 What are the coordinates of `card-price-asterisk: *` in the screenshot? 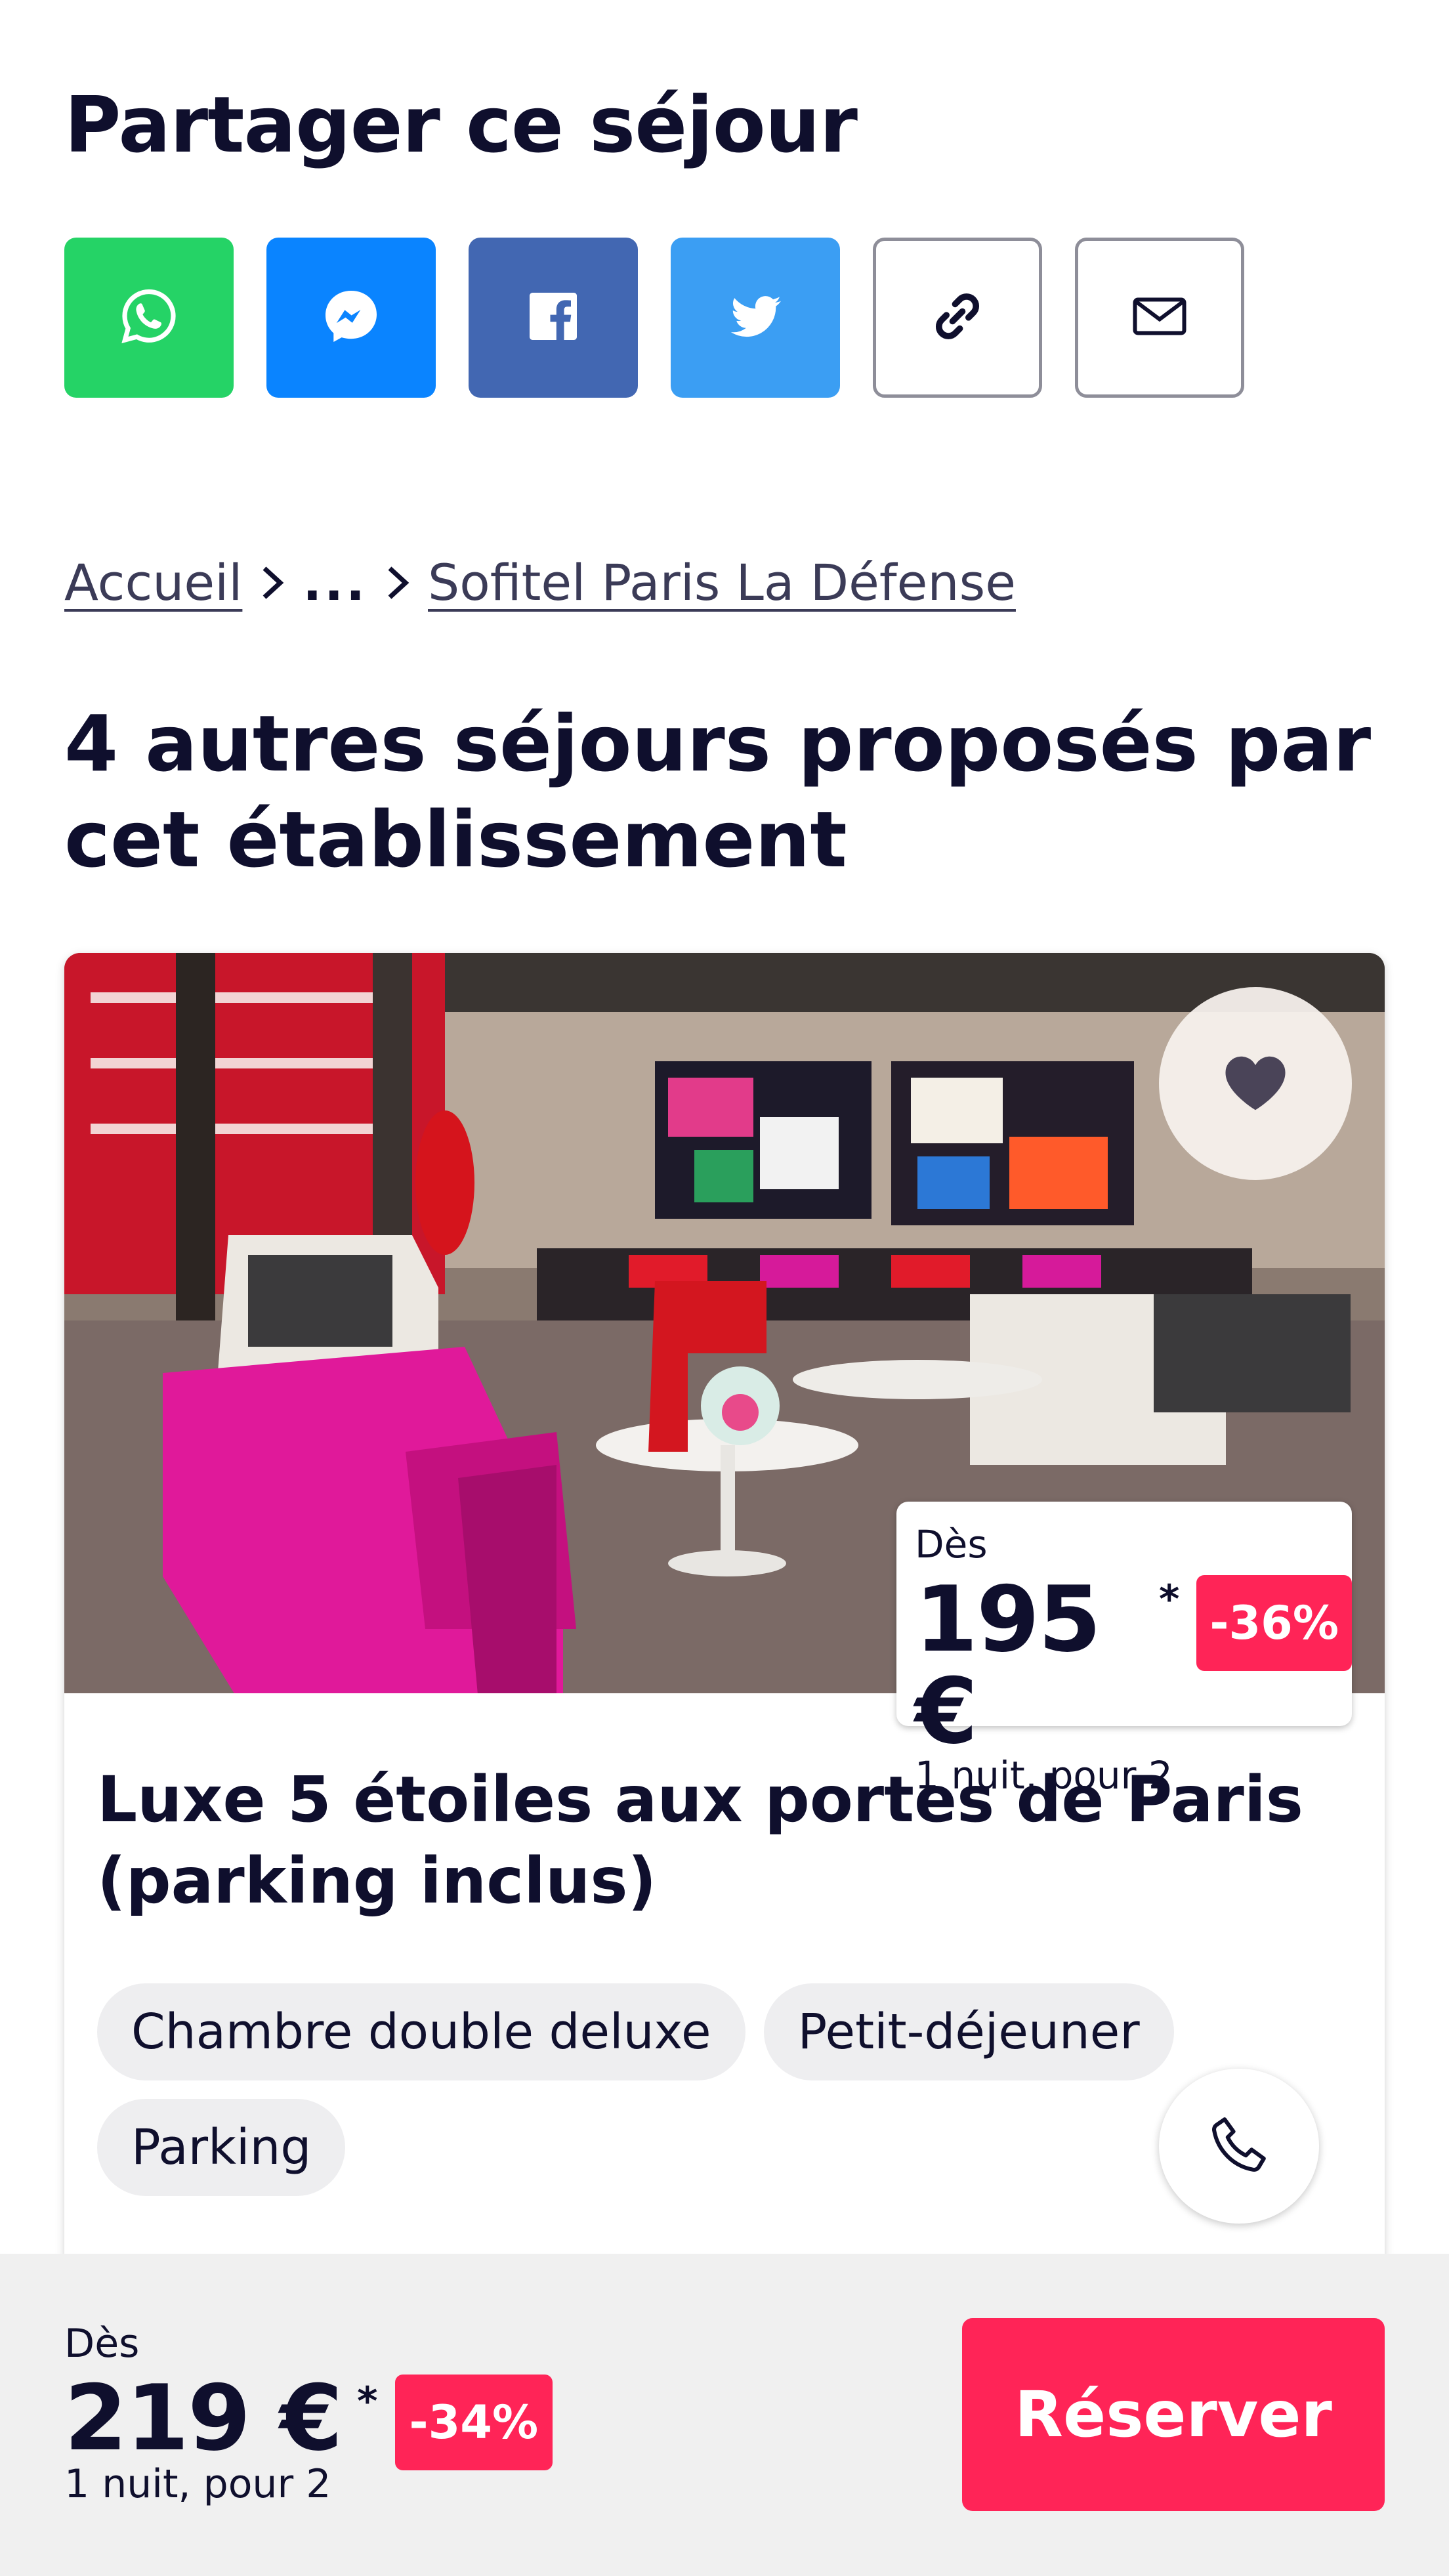 It's located at (1169, 1599).